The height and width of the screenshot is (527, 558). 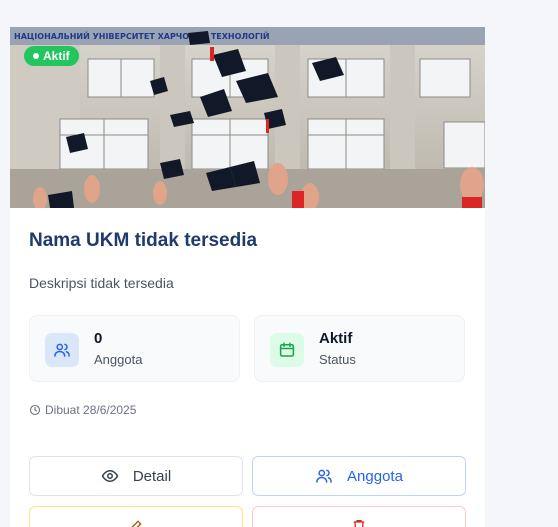 What do you see at coordinates (136, 523) in the screenshot?
I see `edit-icon` at bounding box center [136, 523].